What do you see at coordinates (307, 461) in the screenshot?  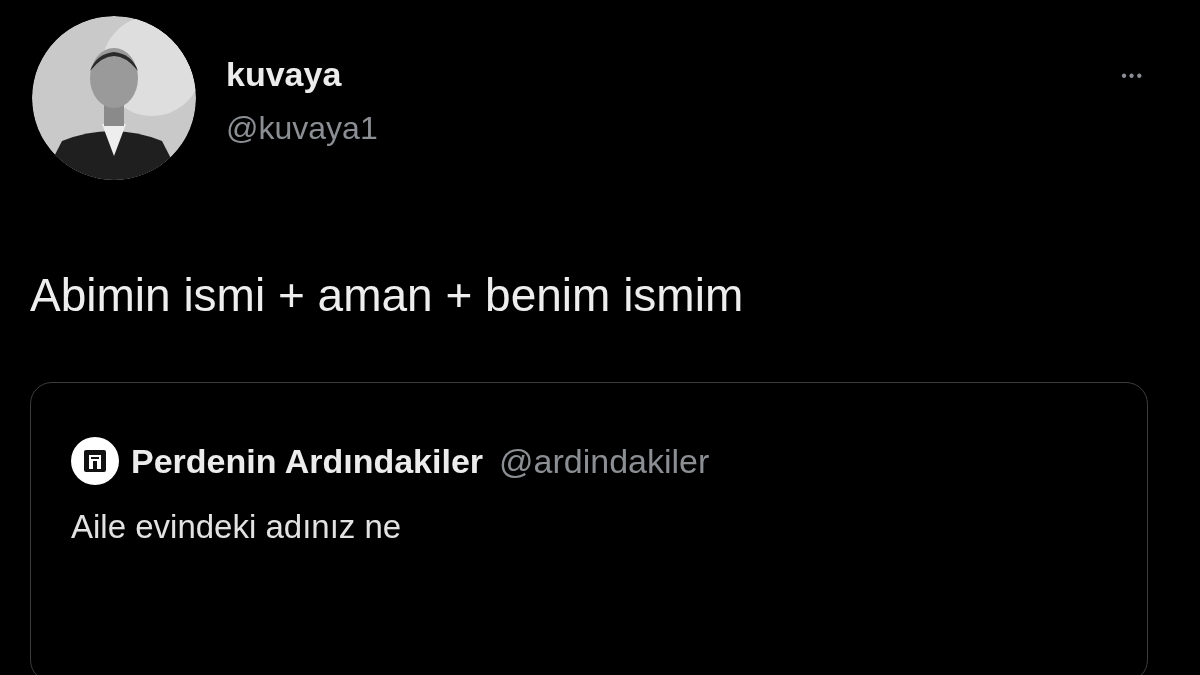 I see `quoted-display-name: Perdenin Ardındakiler` at bounding box center [307, 461].